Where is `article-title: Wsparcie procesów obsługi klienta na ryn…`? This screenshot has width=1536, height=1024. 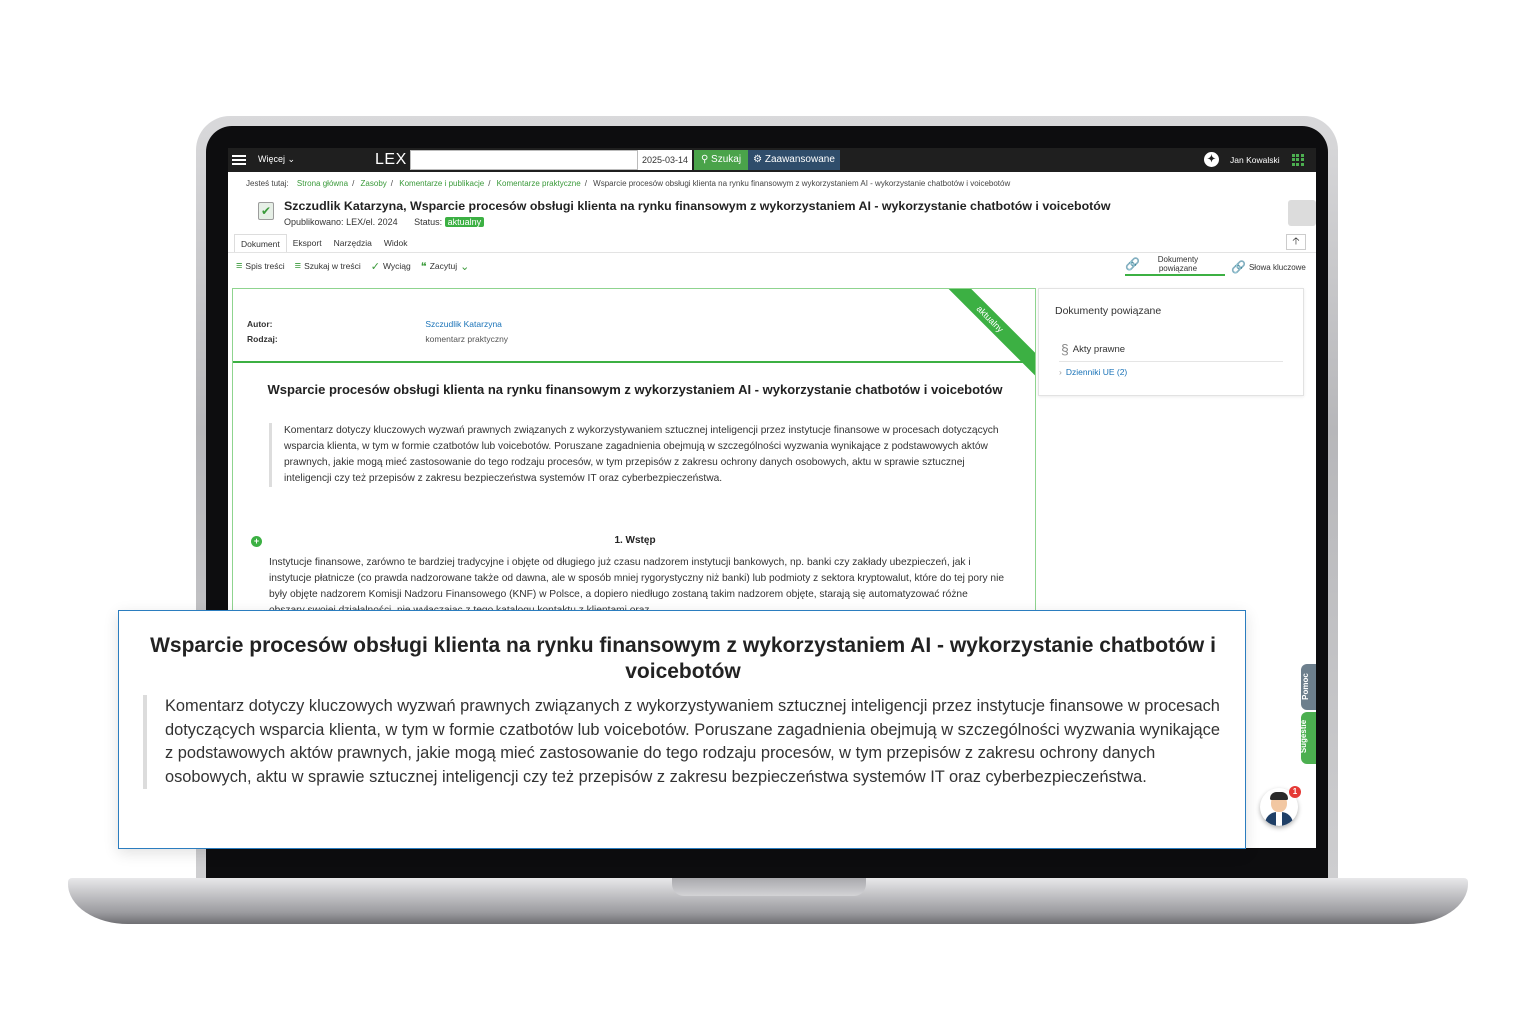 article-title: Wsparcie procesów obsługi klienta na ryn… is located at coordinates (635, 389).